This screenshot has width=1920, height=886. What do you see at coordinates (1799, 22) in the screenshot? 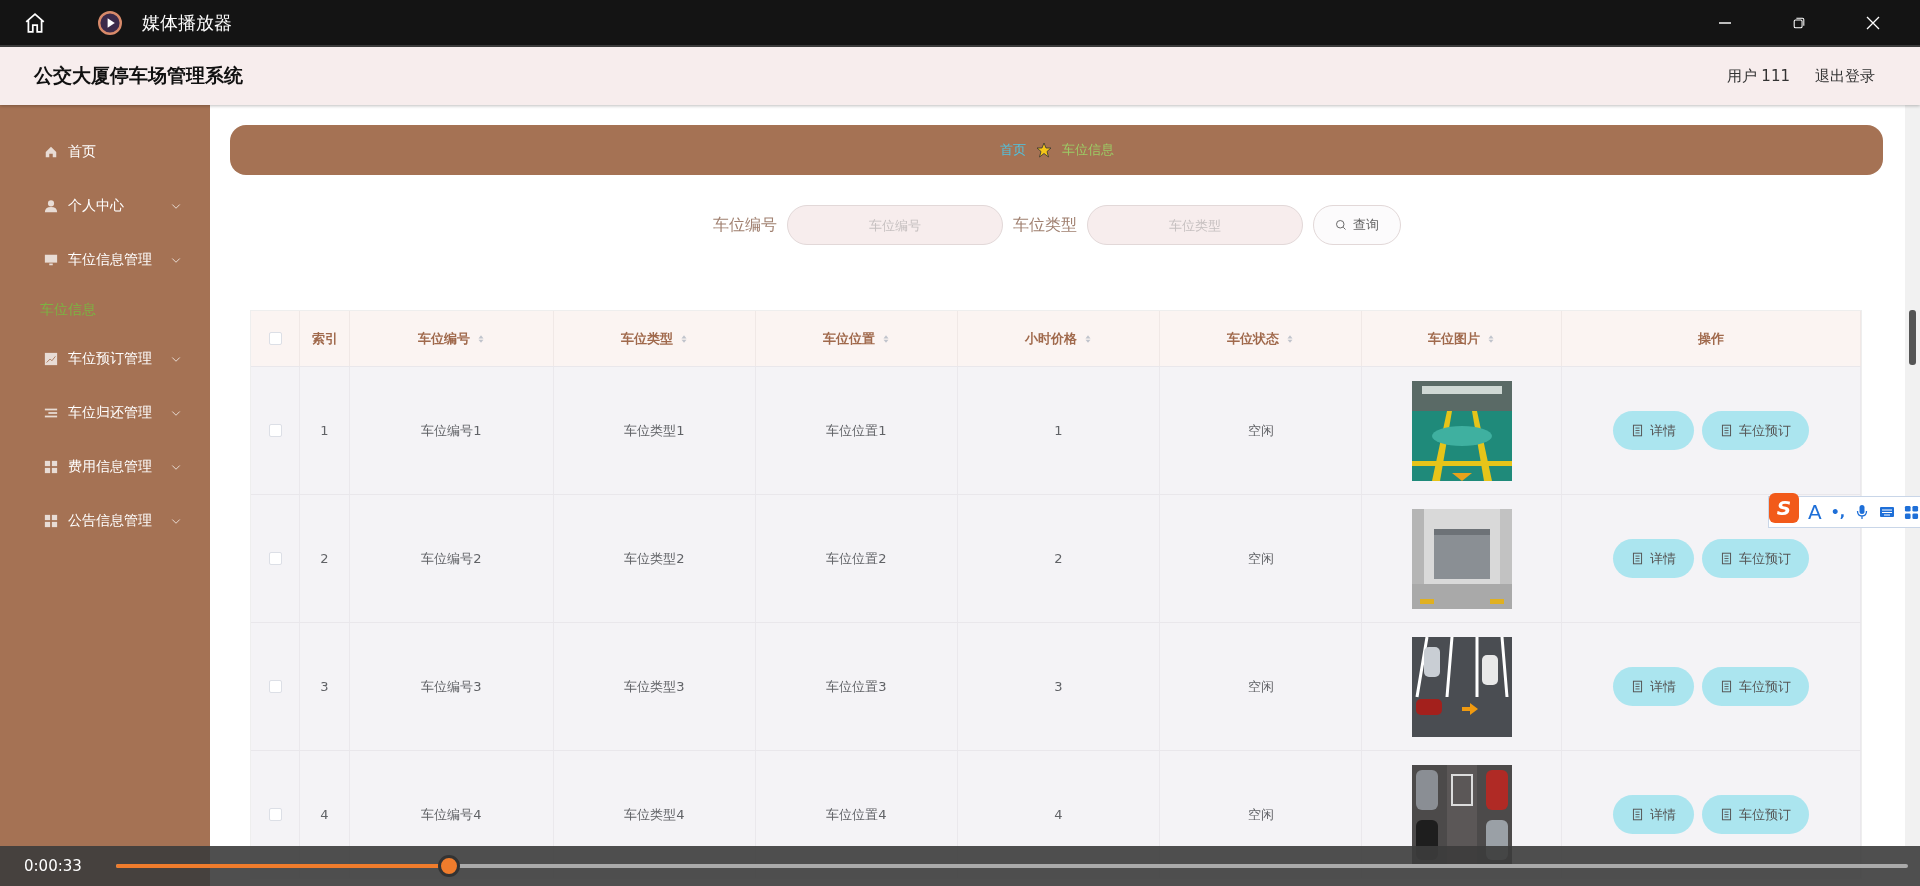
I see `restore-icon` at bounding box center [1799, 22].